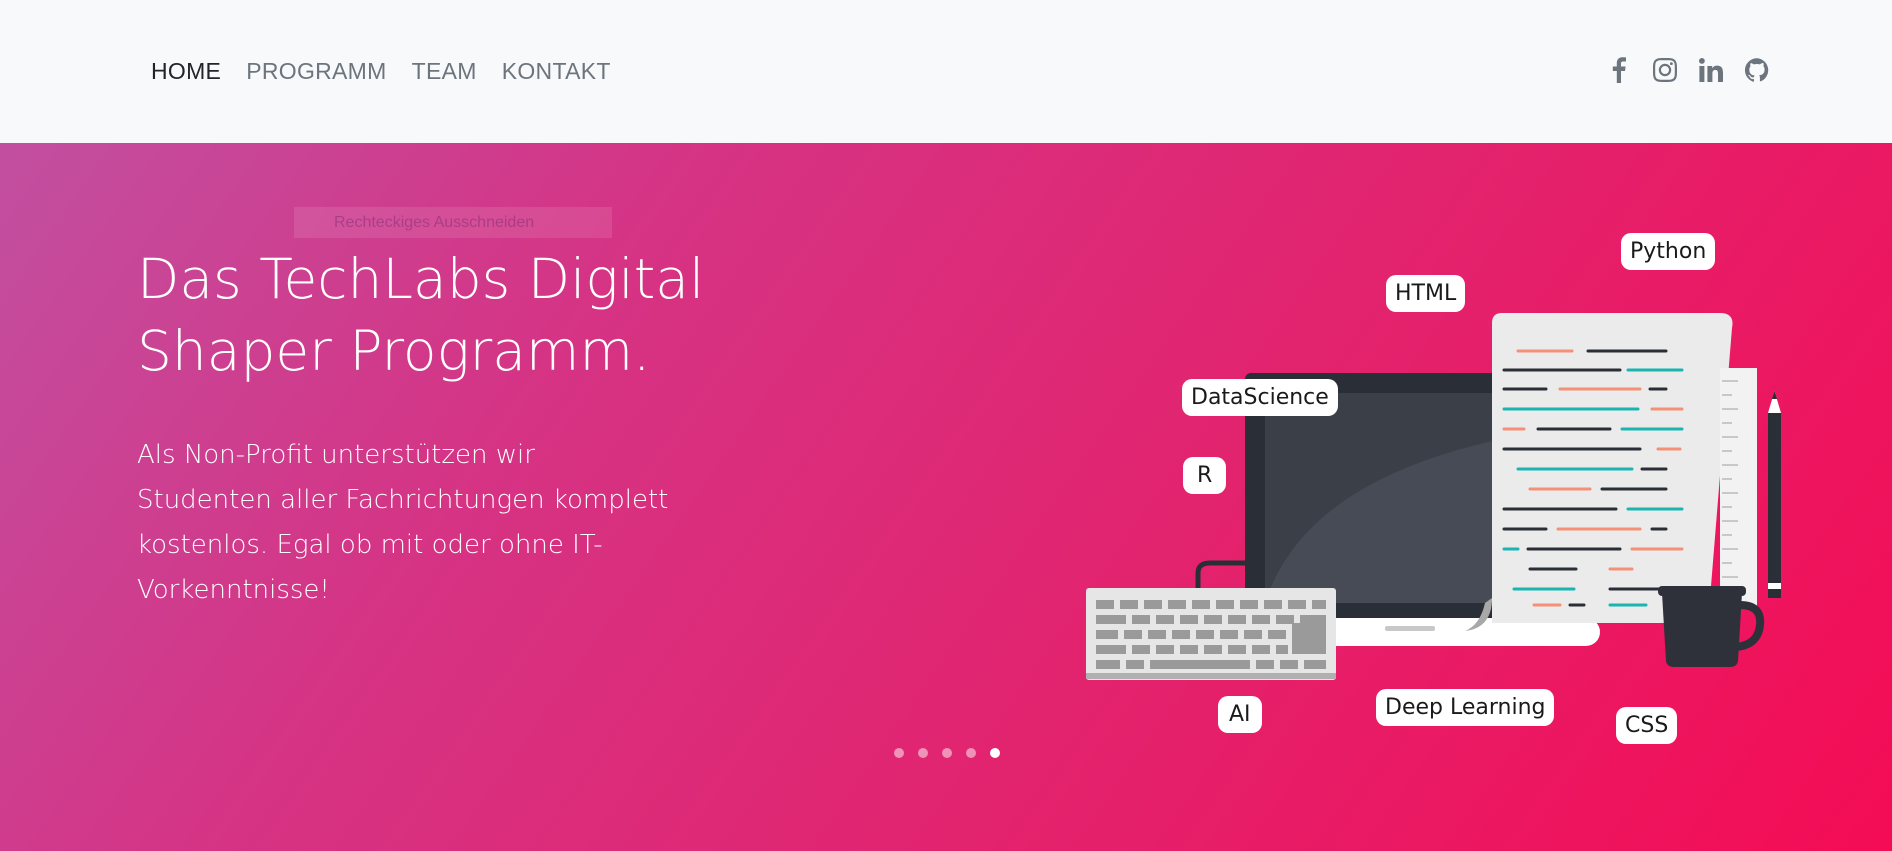 The height and width of the screenshot is (851, 1892). What do you see at coordinates (1647, 725) in the screenshot?
I see `tag-css: CSS` at bounding box center [1647, 725].